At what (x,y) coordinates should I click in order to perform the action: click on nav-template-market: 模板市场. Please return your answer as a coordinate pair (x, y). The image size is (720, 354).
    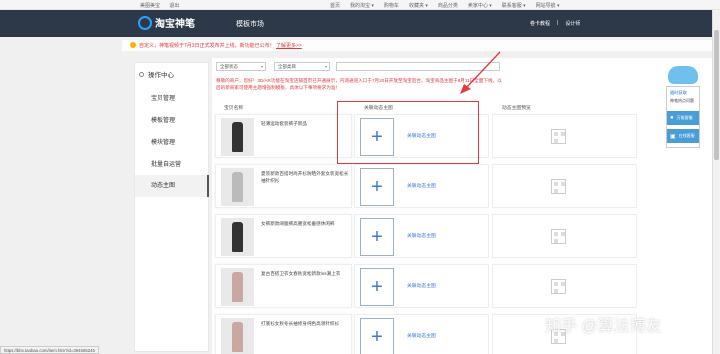
    Looking at the image, I should click on (250, 24).